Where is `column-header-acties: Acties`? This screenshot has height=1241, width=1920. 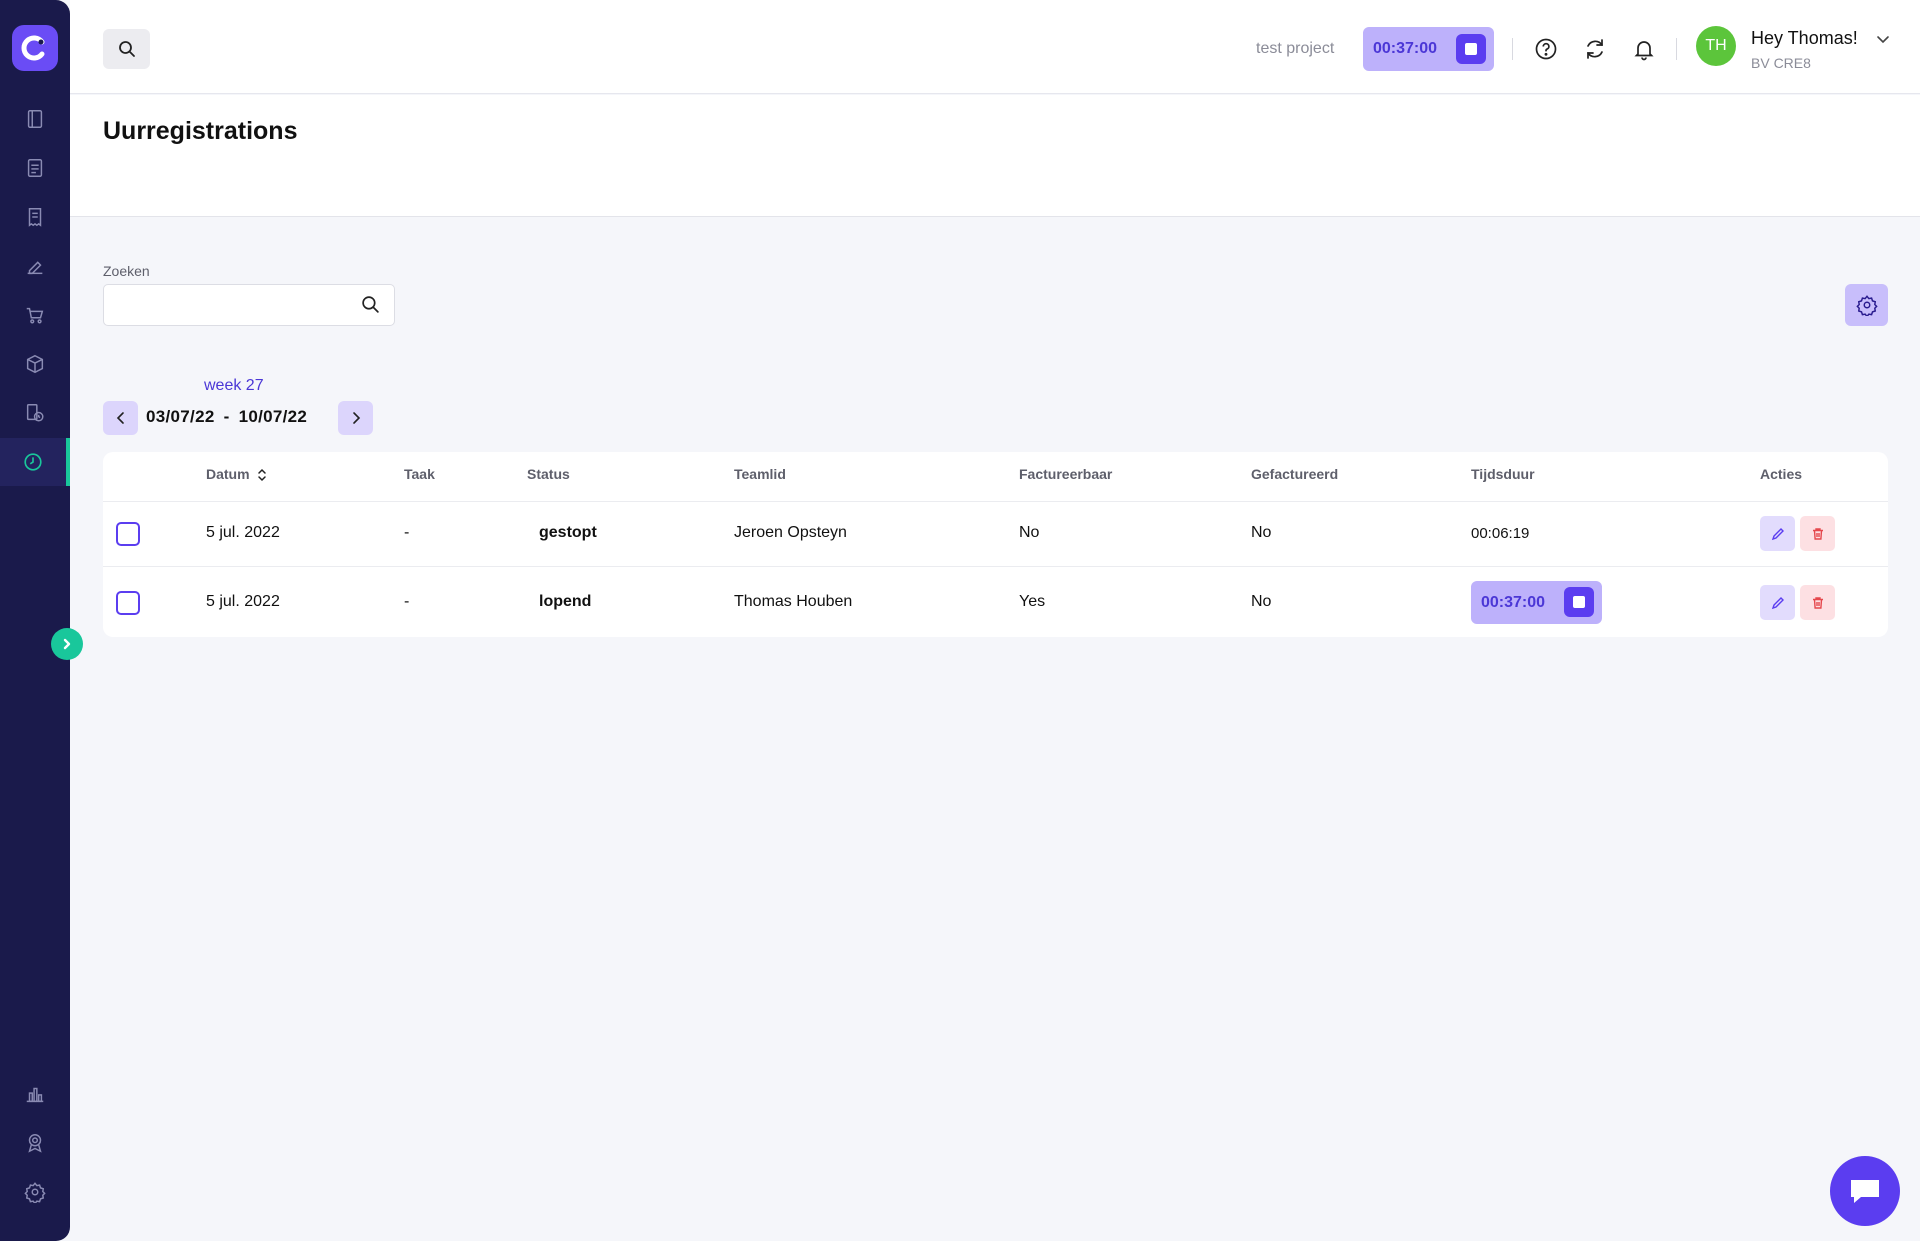
column-header-acties: Acties is located at coordinates (1781, 474).